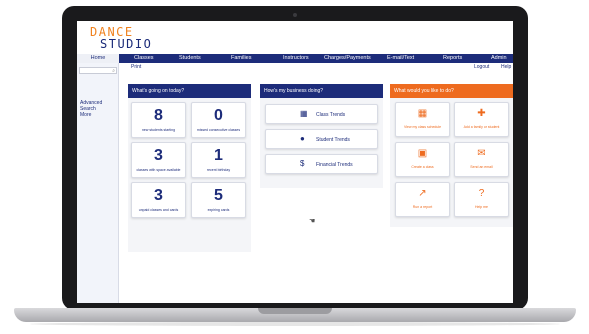  What do you see at coordinates (499, 58) in the screenshot?
I see `nav-admin: Admin` at bounding box center [499, 58].